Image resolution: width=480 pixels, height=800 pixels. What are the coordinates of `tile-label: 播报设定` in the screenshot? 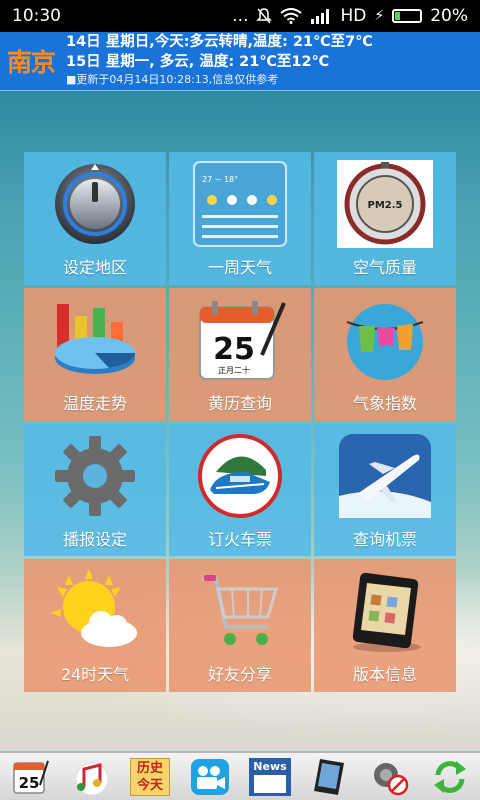 It's located at (94, 539).